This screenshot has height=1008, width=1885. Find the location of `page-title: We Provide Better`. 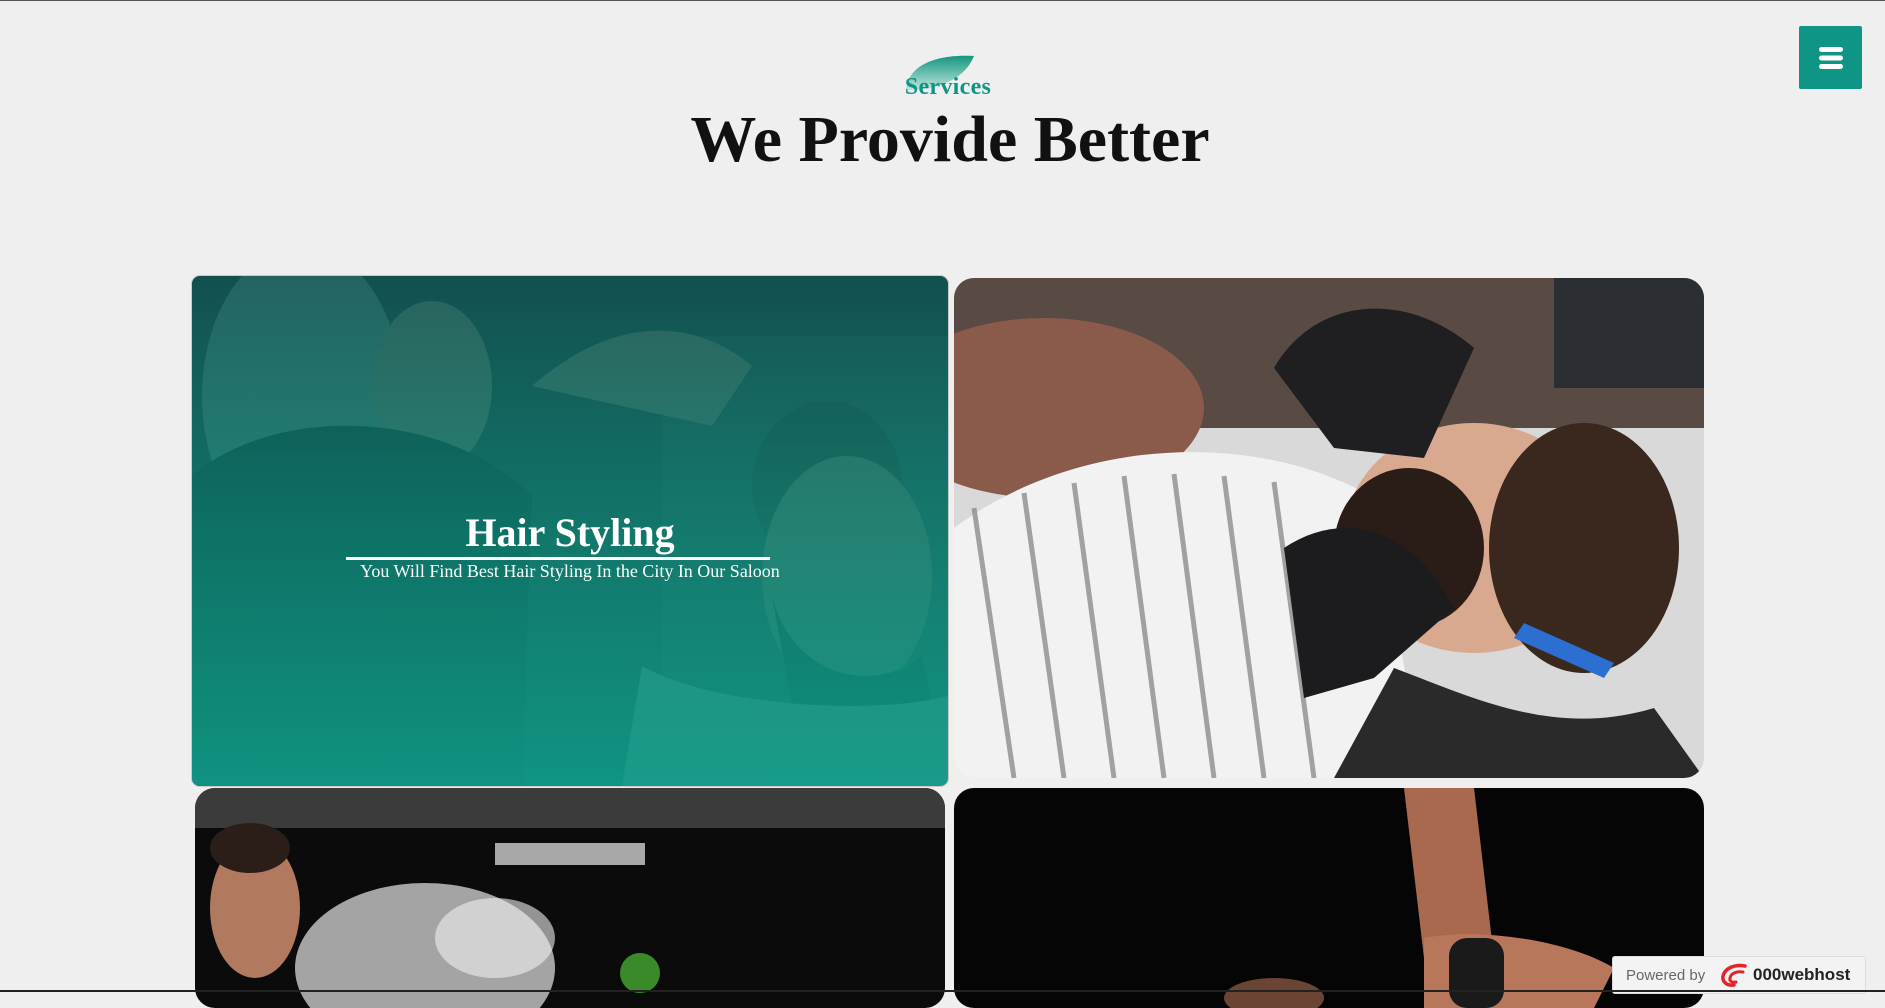

page-title: We Provide Better is located at coordinates (950, 139).